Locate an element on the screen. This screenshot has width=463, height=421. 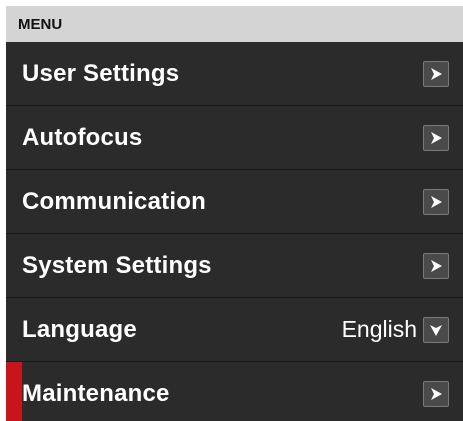
menu-item-label: System Settings is located at coordinates (117, 265).